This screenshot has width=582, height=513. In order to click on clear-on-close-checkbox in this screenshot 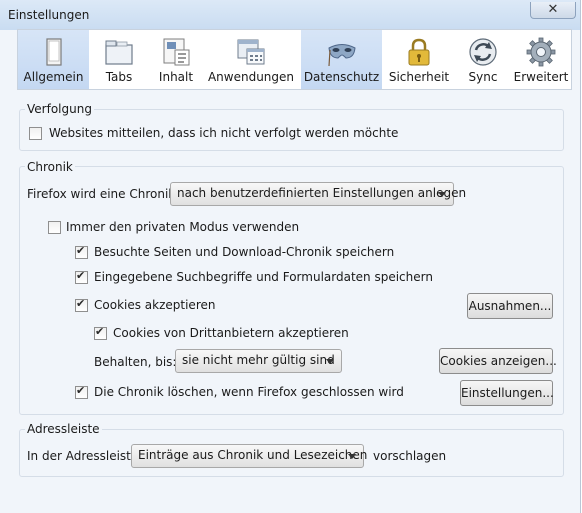, I will do `click(81, 391)`.